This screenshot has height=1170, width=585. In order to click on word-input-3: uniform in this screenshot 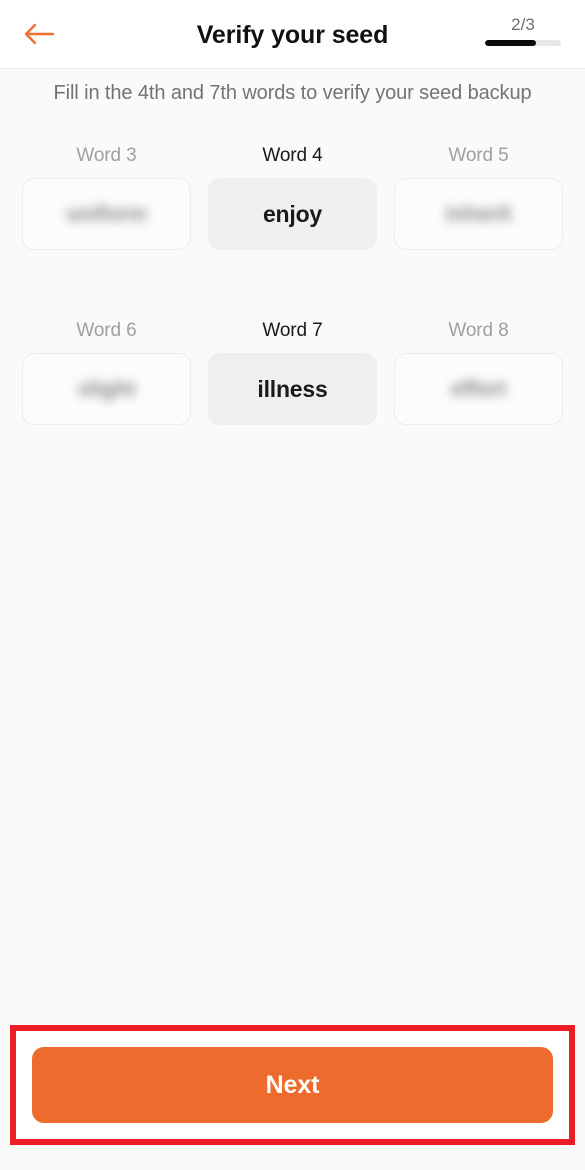, I will do `click(106, 214)`.